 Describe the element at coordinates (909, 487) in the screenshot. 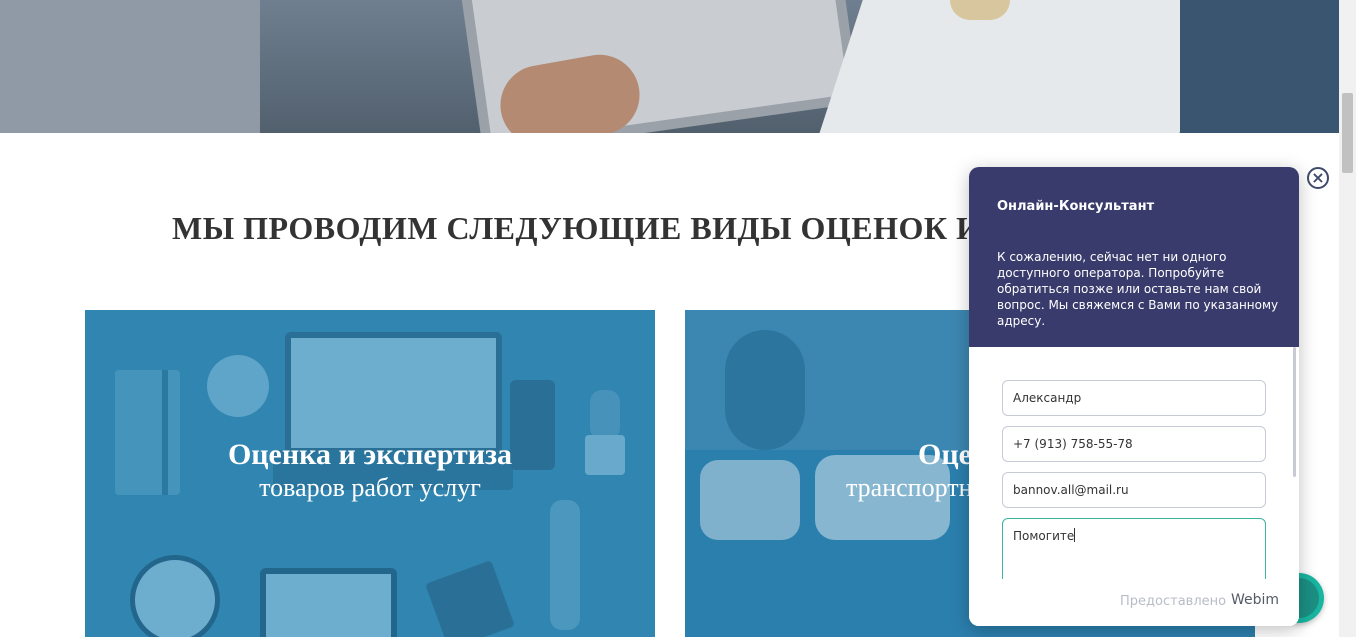

I see `card-subtitle: транспортн` at that location.